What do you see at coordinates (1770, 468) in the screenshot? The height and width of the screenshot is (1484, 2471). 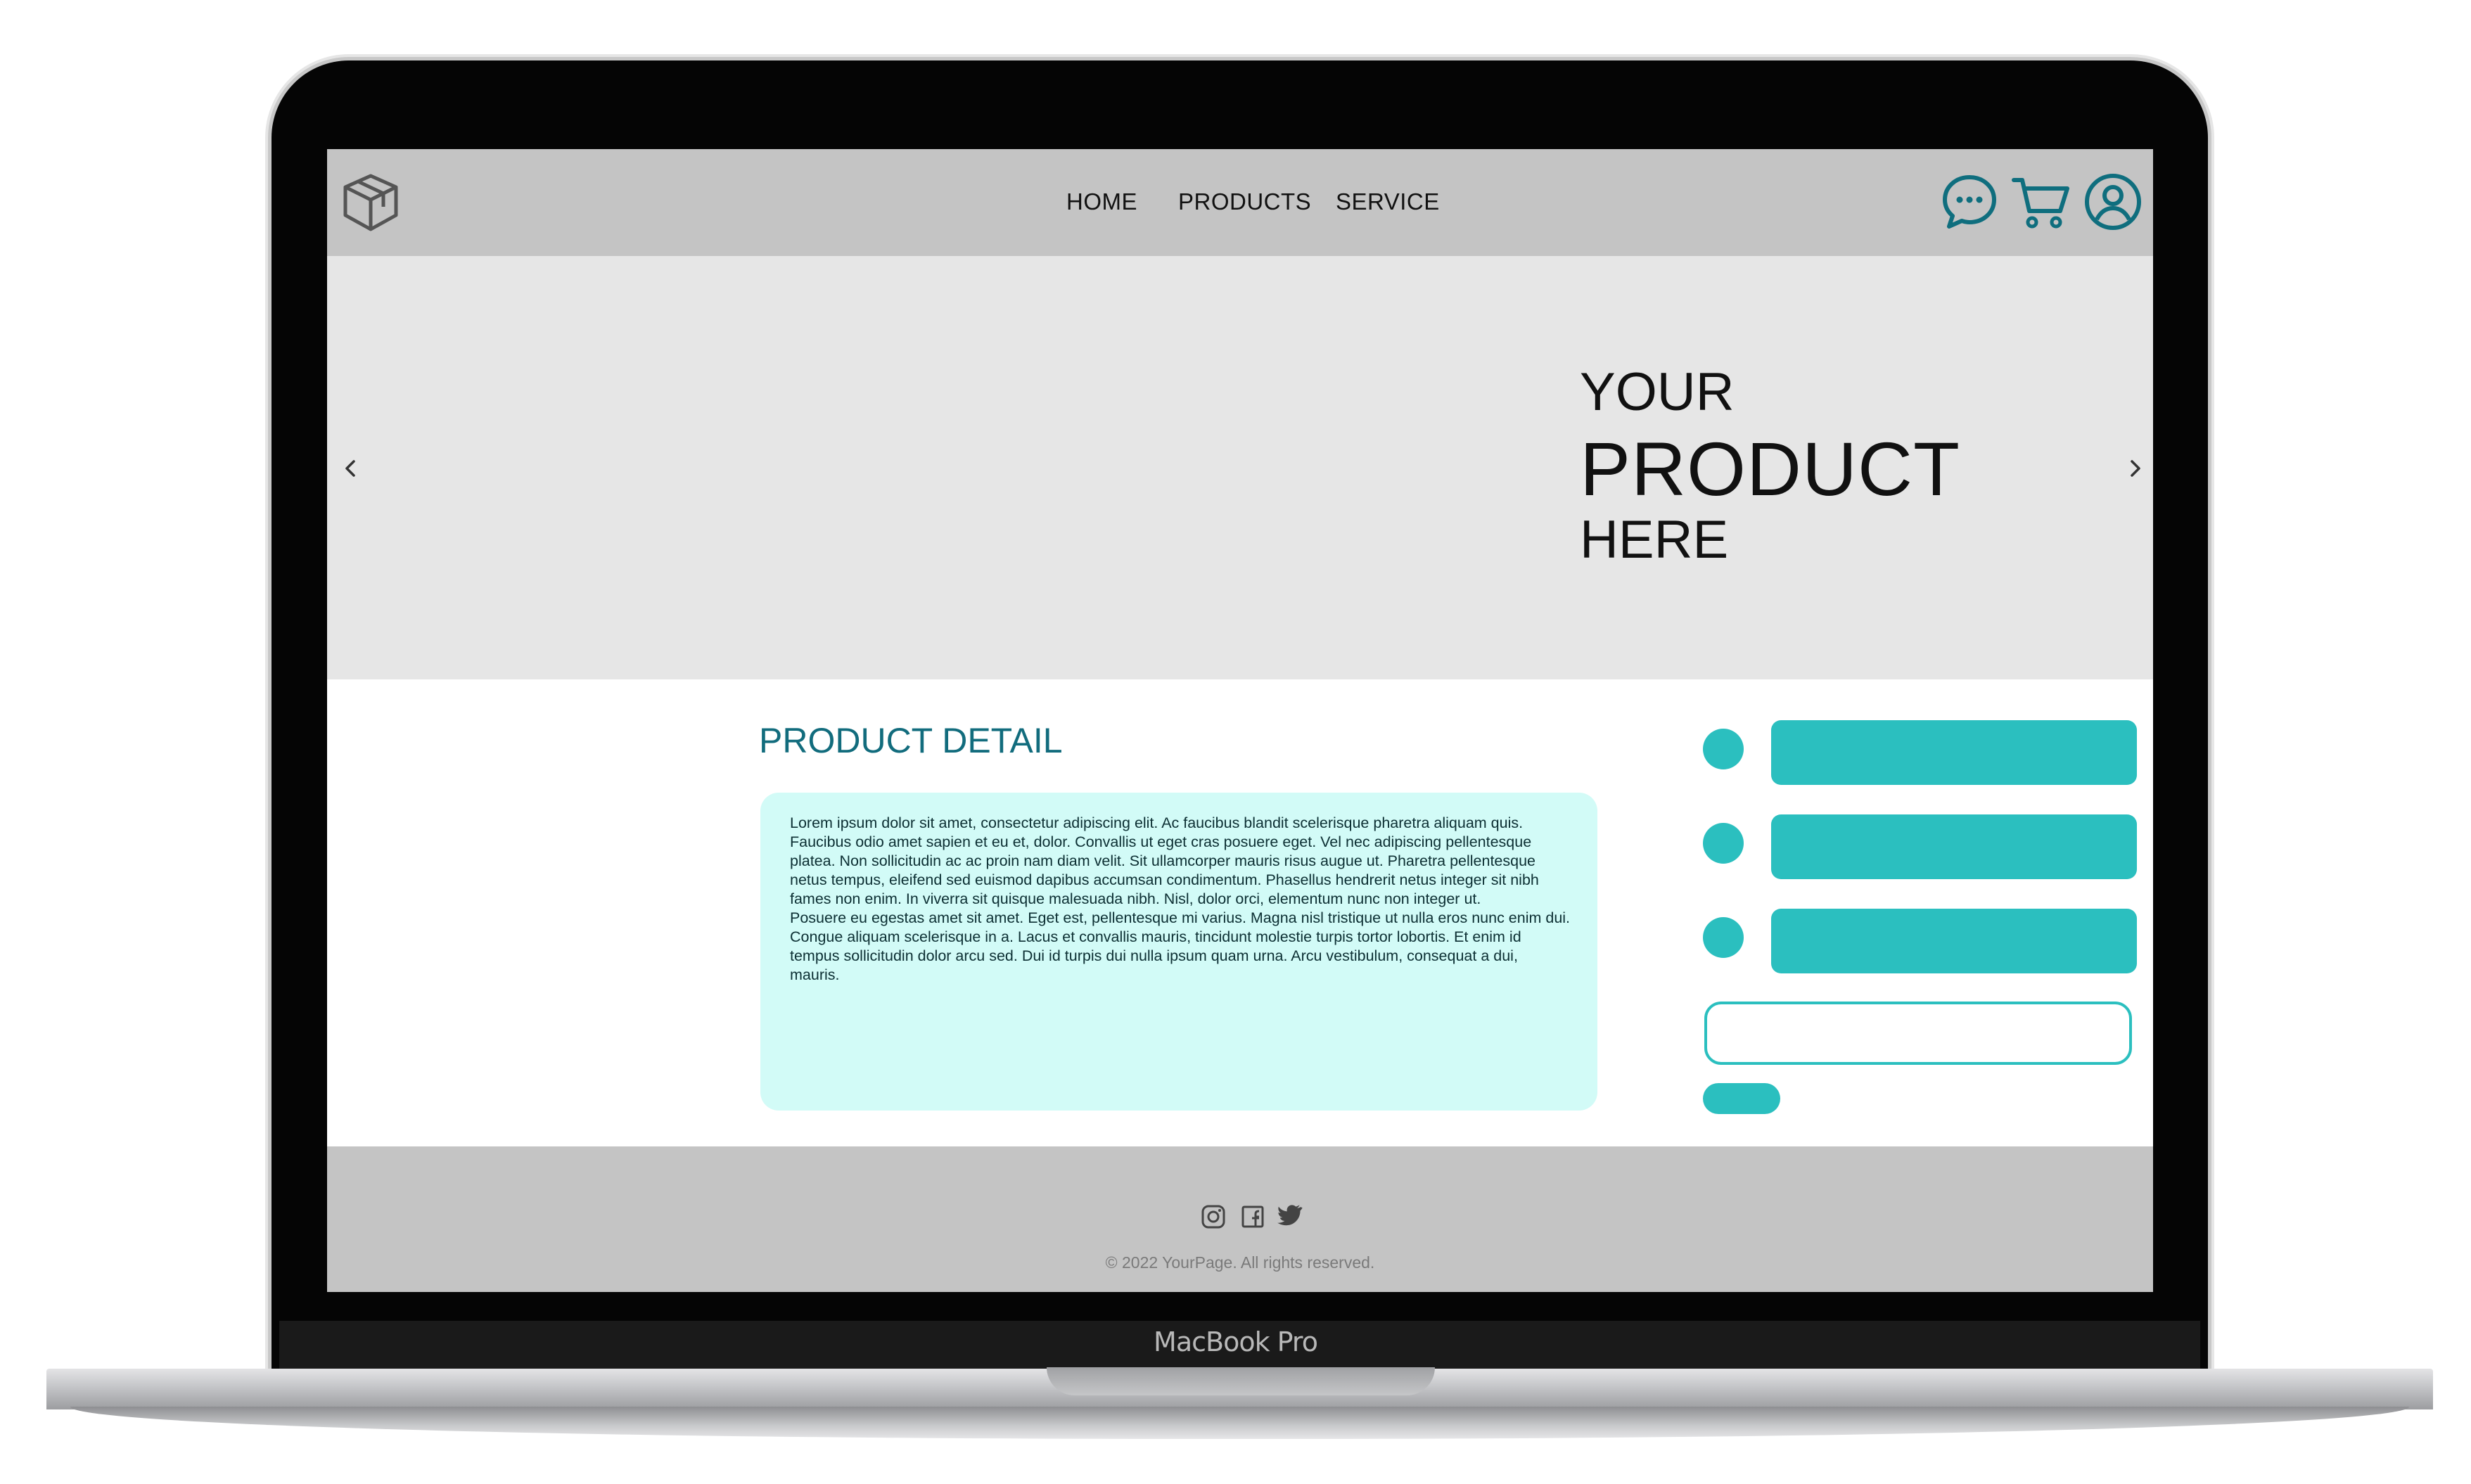 I see `hero-line-2: PRODUCT` at bounding box center [1770, 468].